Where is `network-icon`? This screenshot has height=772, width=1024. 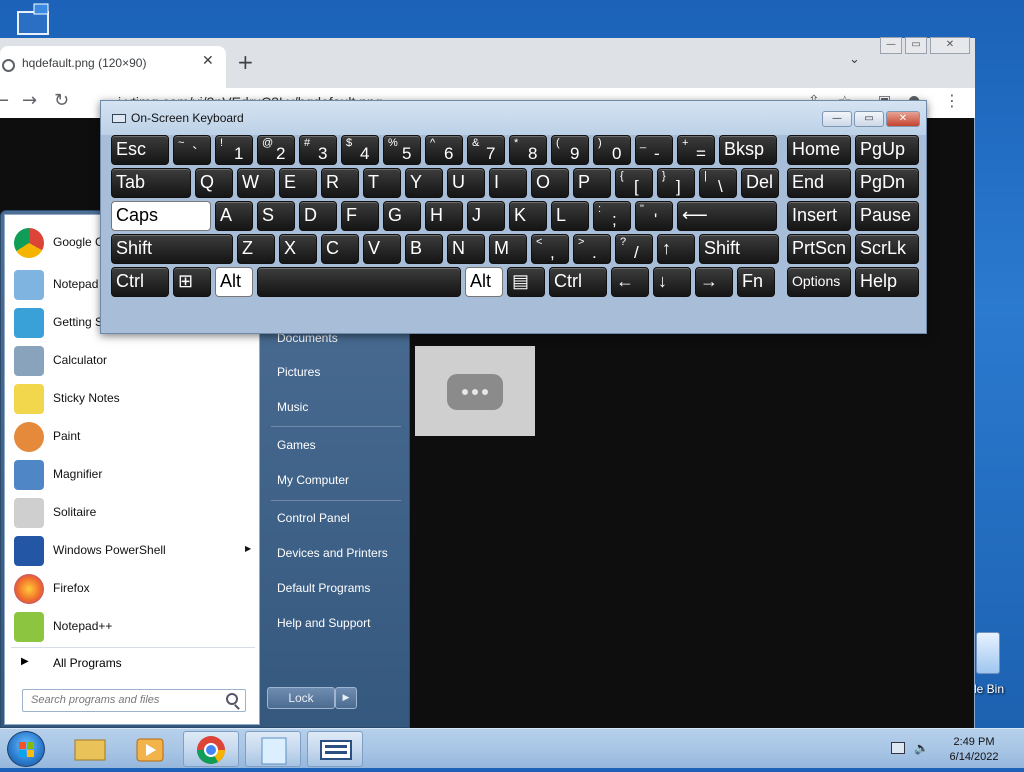
network-icon is located at coordinates (898, 748).